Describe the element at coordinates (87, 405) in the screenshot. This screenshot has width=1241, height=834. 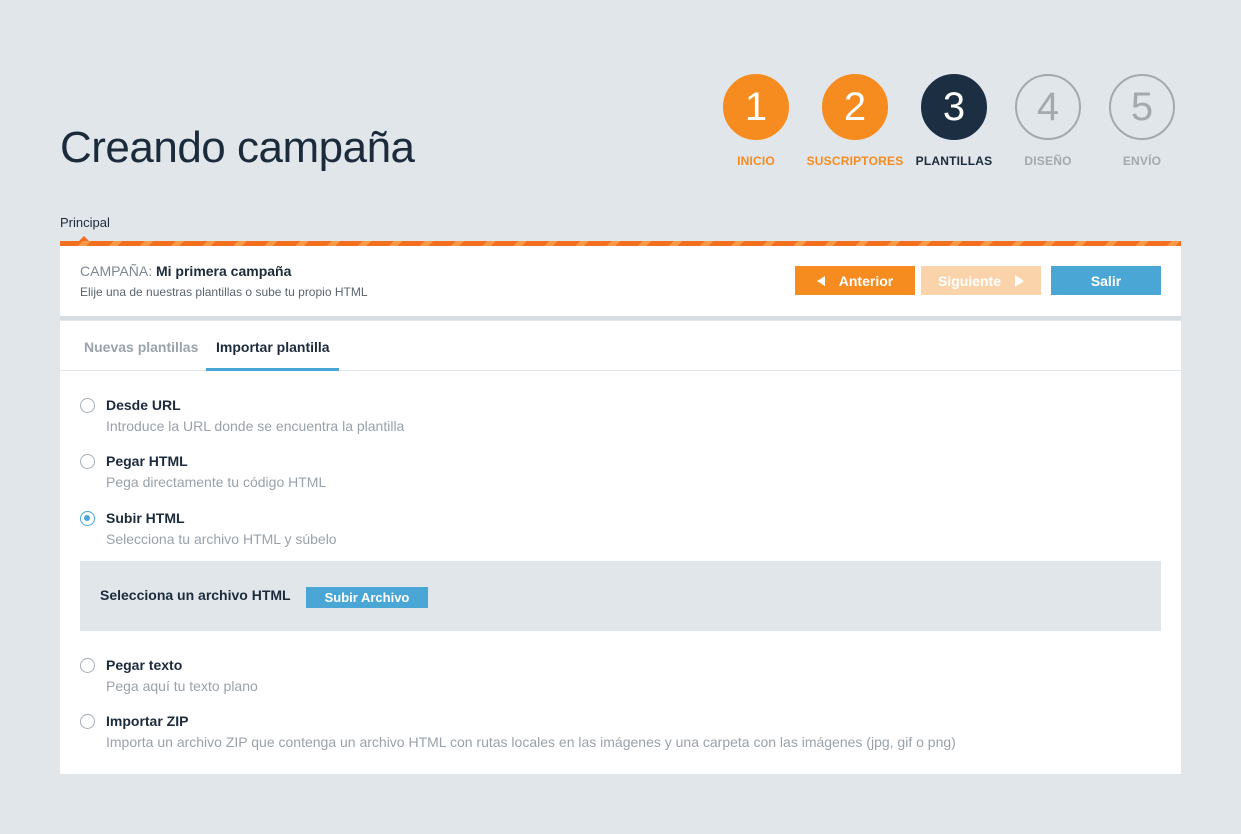
I see `radio-desde-url` at that location.